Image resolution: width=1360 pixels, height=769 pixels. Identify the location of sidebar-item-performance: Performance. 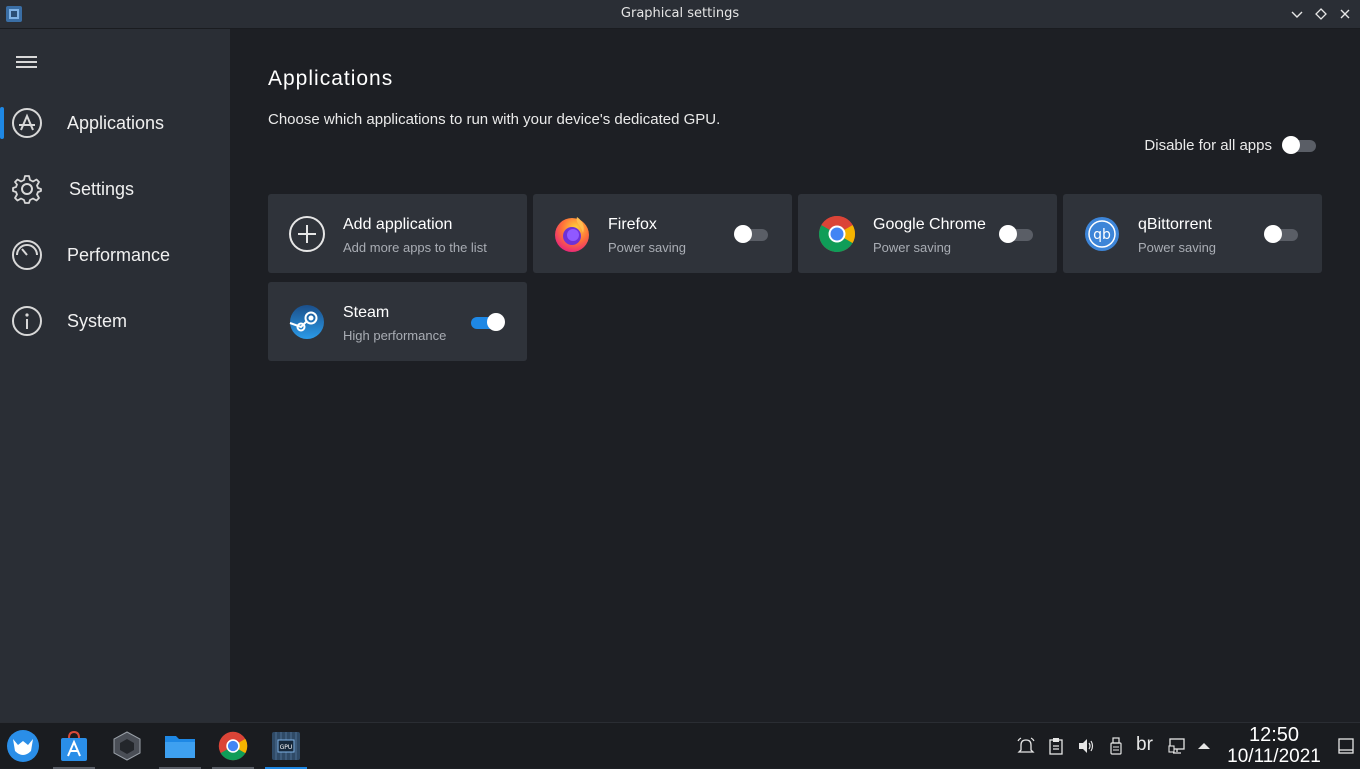
(115, 255).